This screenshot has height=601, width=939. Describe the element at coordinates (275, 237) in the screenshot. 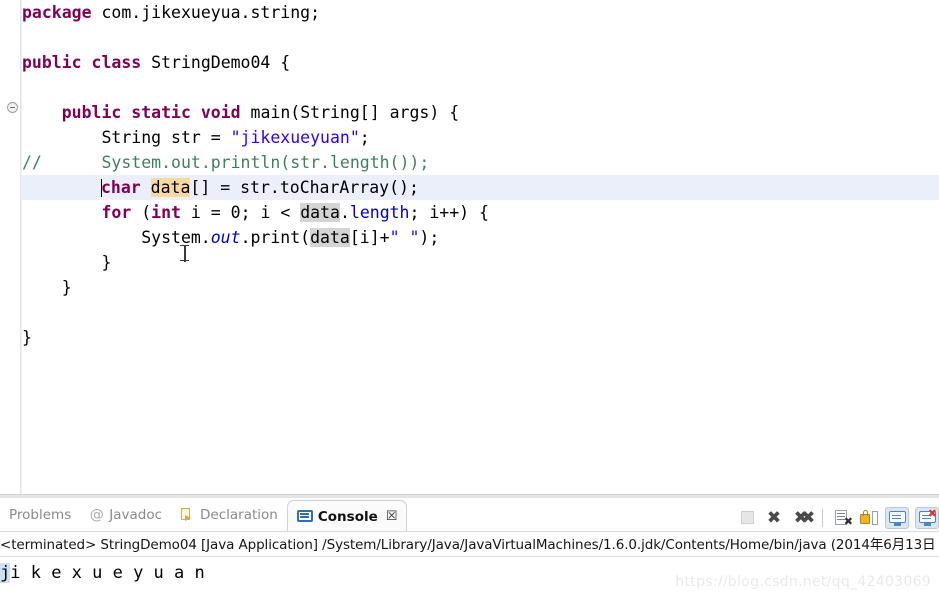

I see `code-token: .print(` at that location.